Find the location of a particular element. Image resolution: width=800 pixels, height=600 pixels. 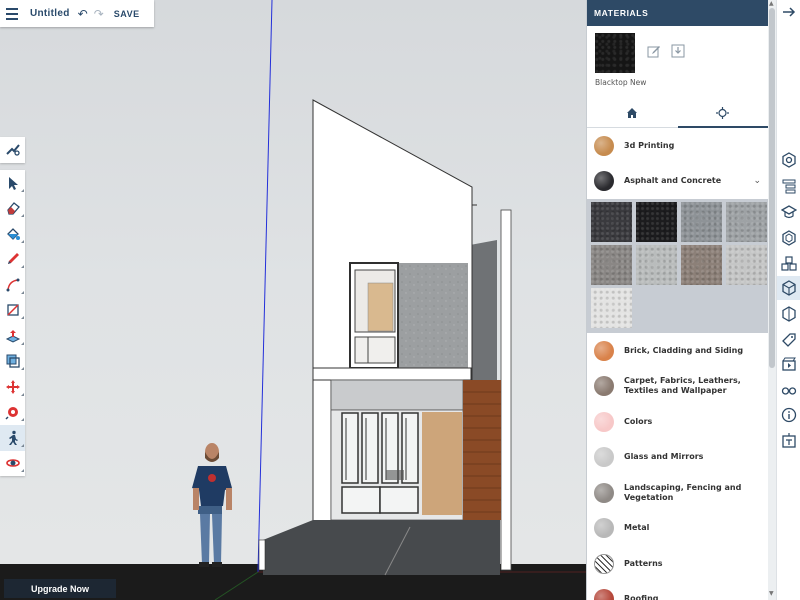

styles-icon is located at coordinates (789, 314).